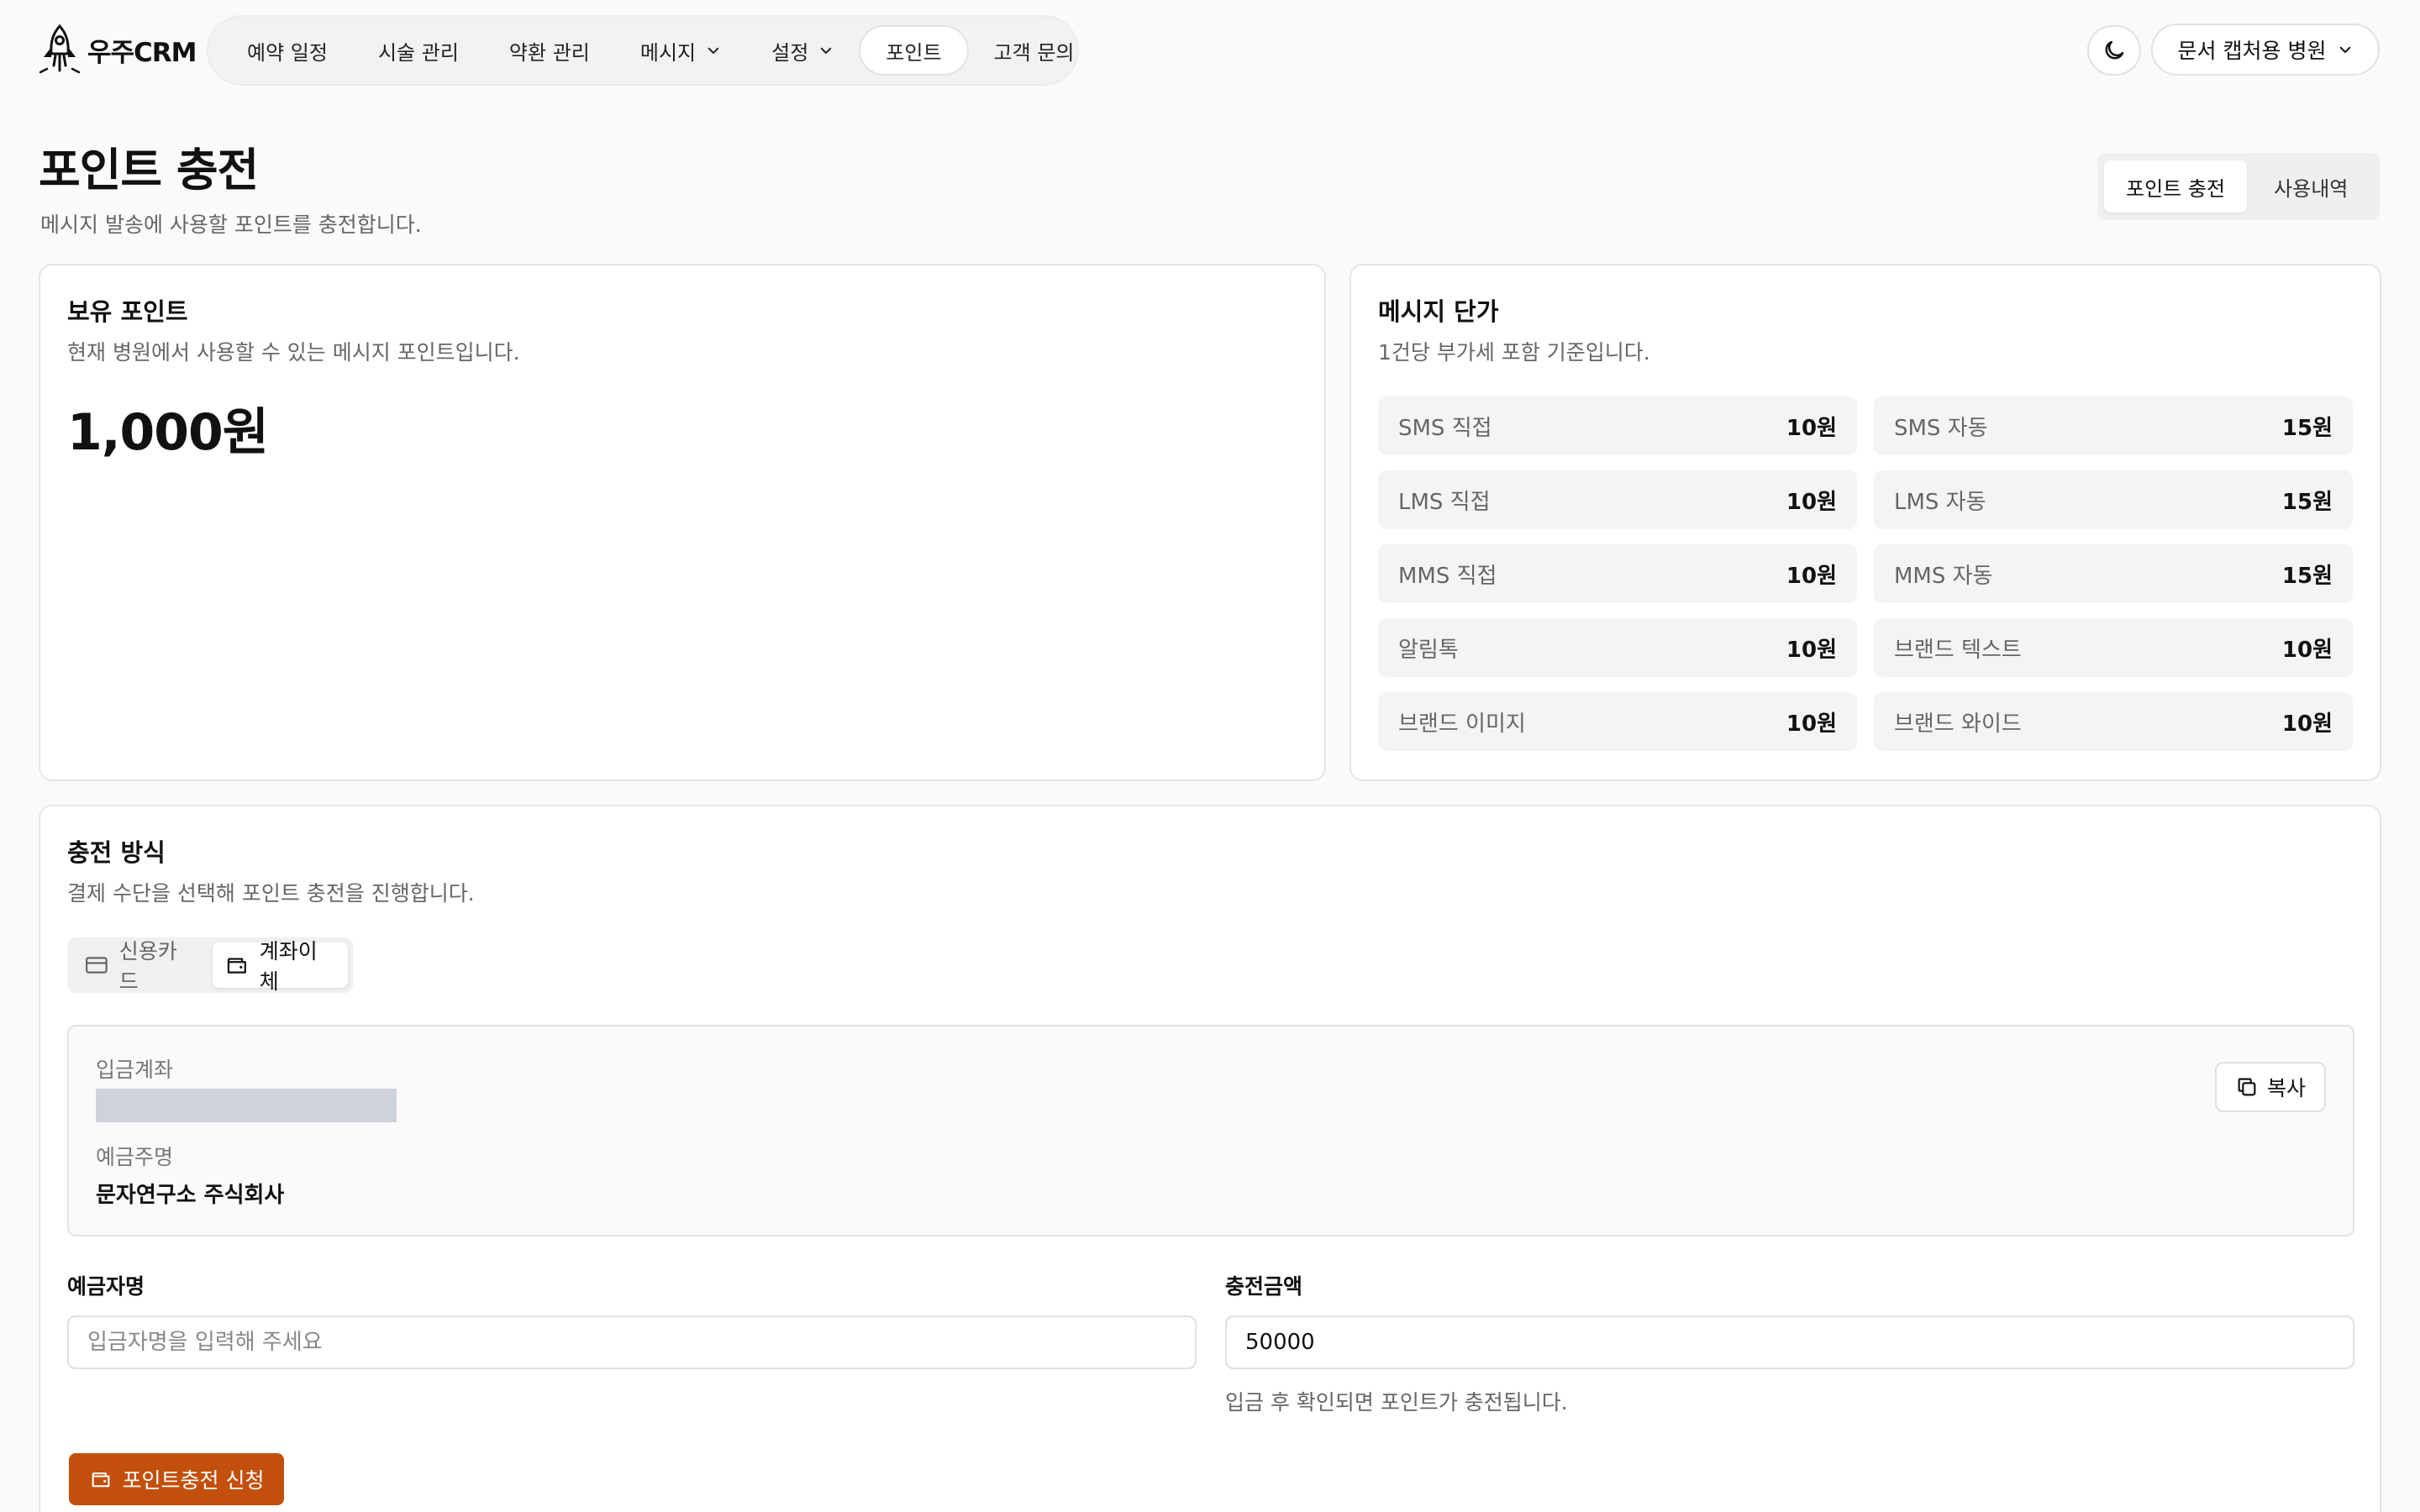 The height and width of the screenshot is (1512, 2420). What do you see at coordinates (247, 1105) in the screenshot?
I see `account-number-redacted` at bounding box center [247, 1105].